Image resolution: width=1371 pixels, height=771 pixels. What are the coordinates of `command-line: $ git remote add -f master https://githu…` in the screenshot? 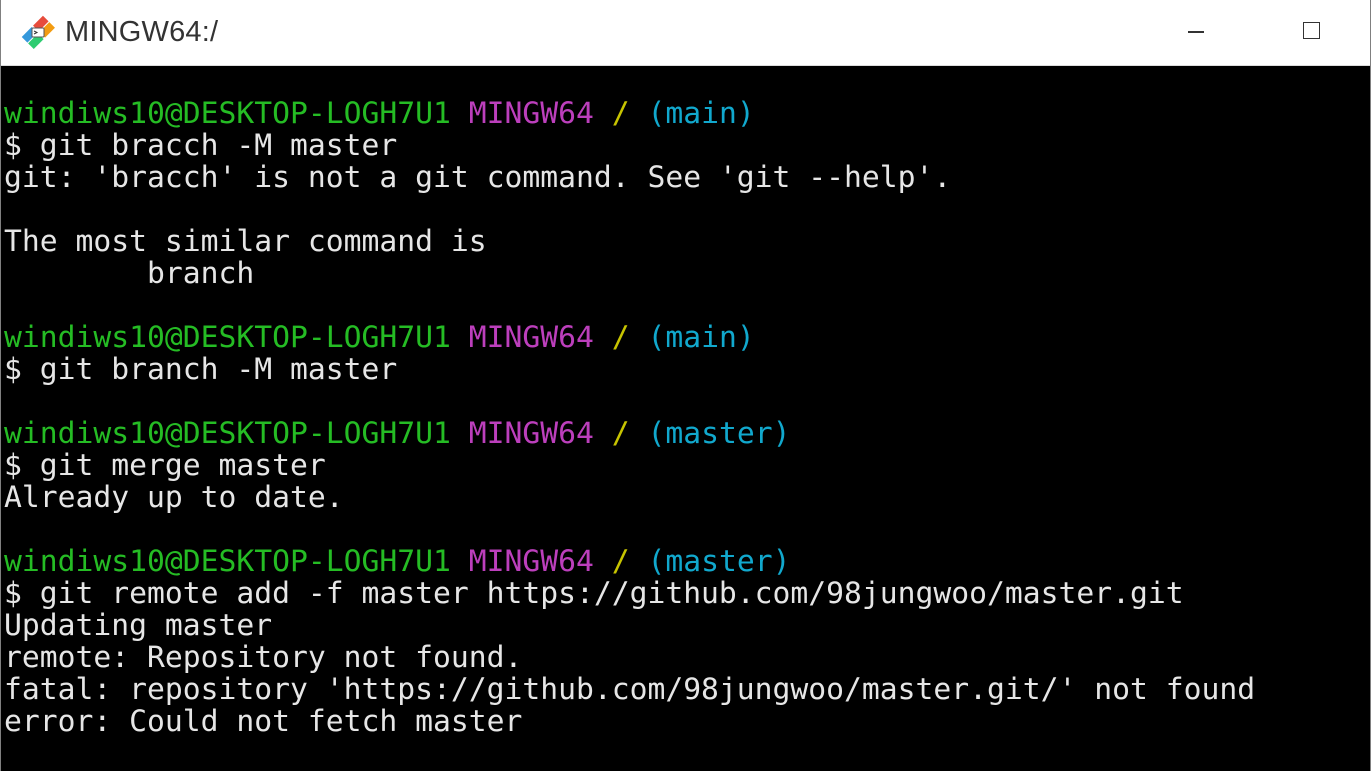 It's located at (594, 593).